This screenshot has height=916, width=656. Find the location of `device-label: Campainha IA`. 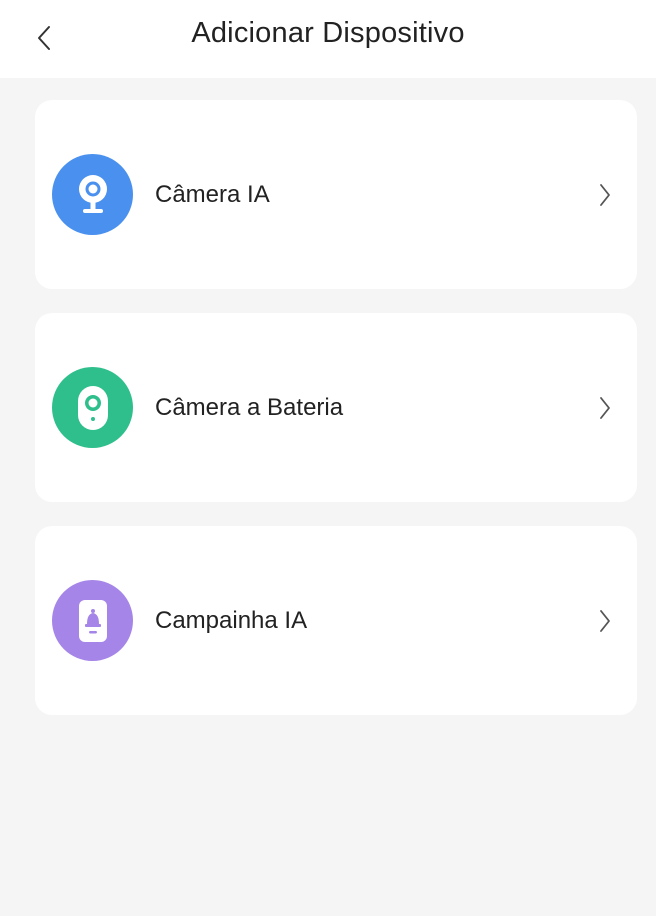

device-label: Campainha IA is located at coordinates (231, 620).